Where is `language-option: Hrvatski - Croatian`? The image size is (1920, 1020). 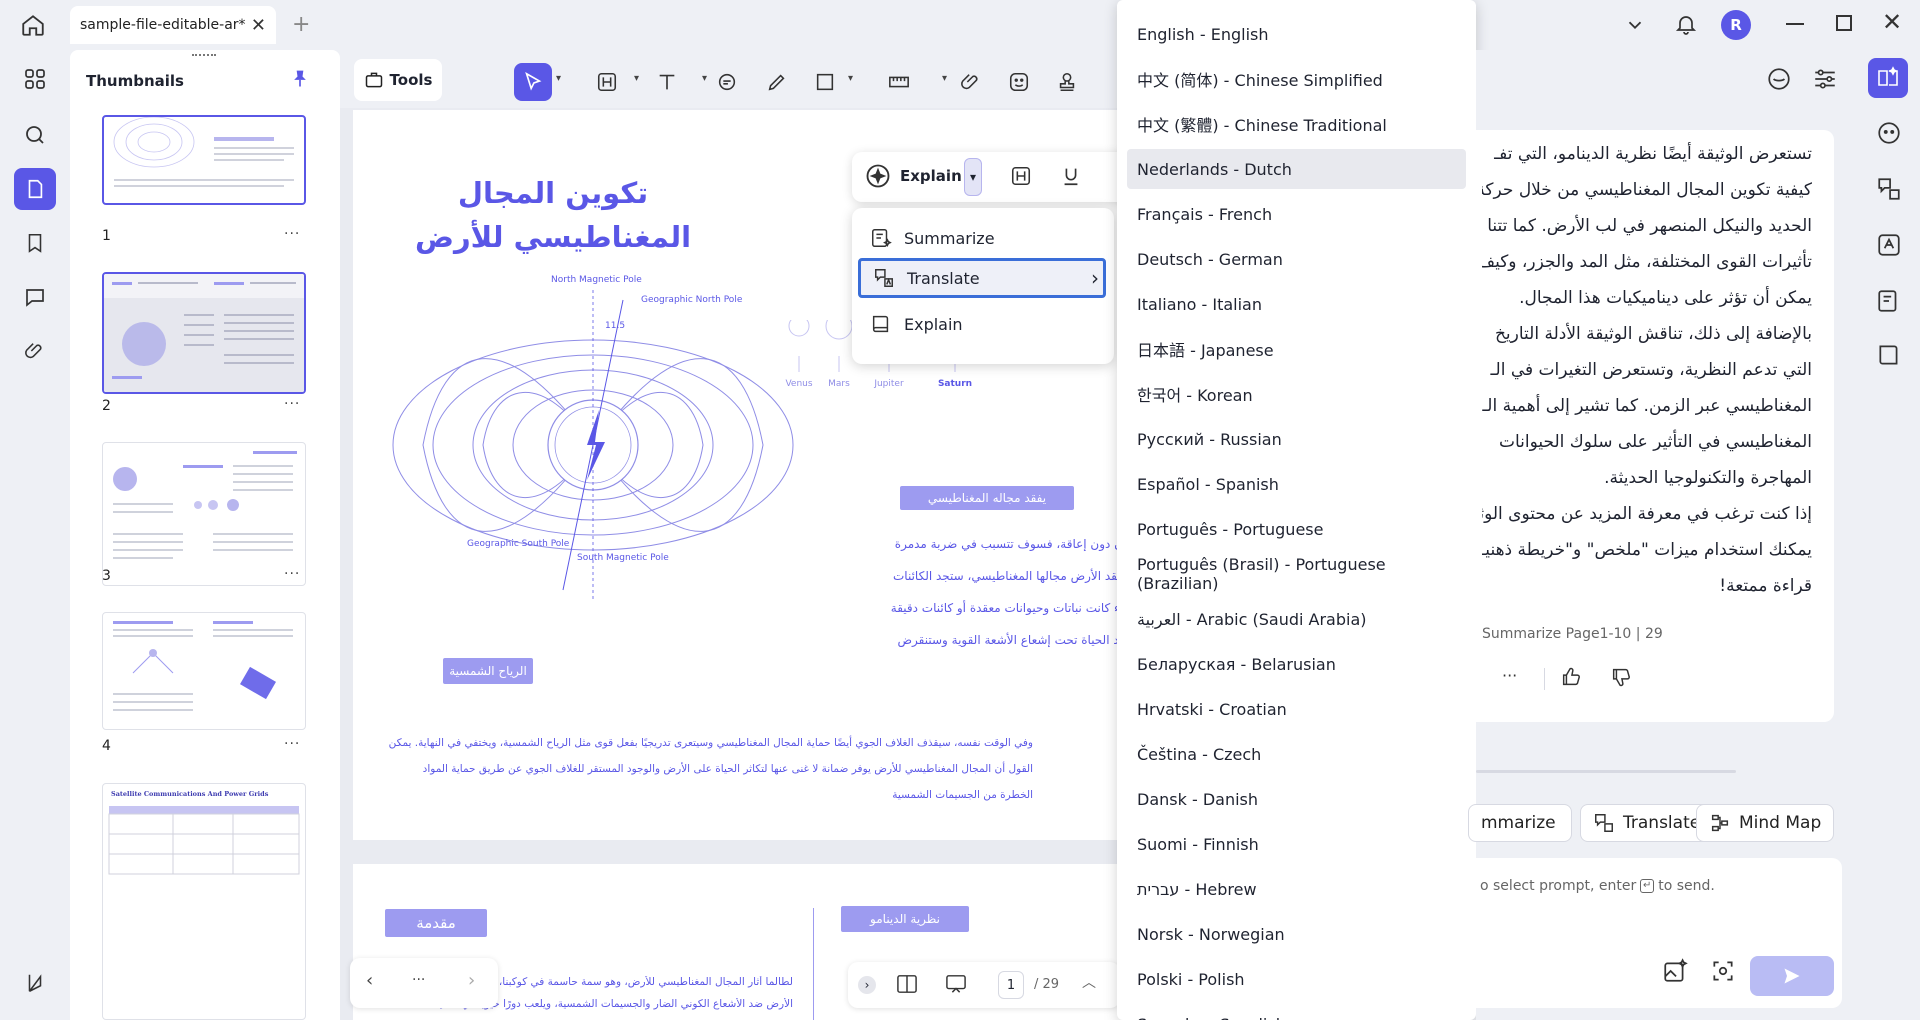
language-option: Hrvatski - Croatian is located at coordinates (1296, 709).